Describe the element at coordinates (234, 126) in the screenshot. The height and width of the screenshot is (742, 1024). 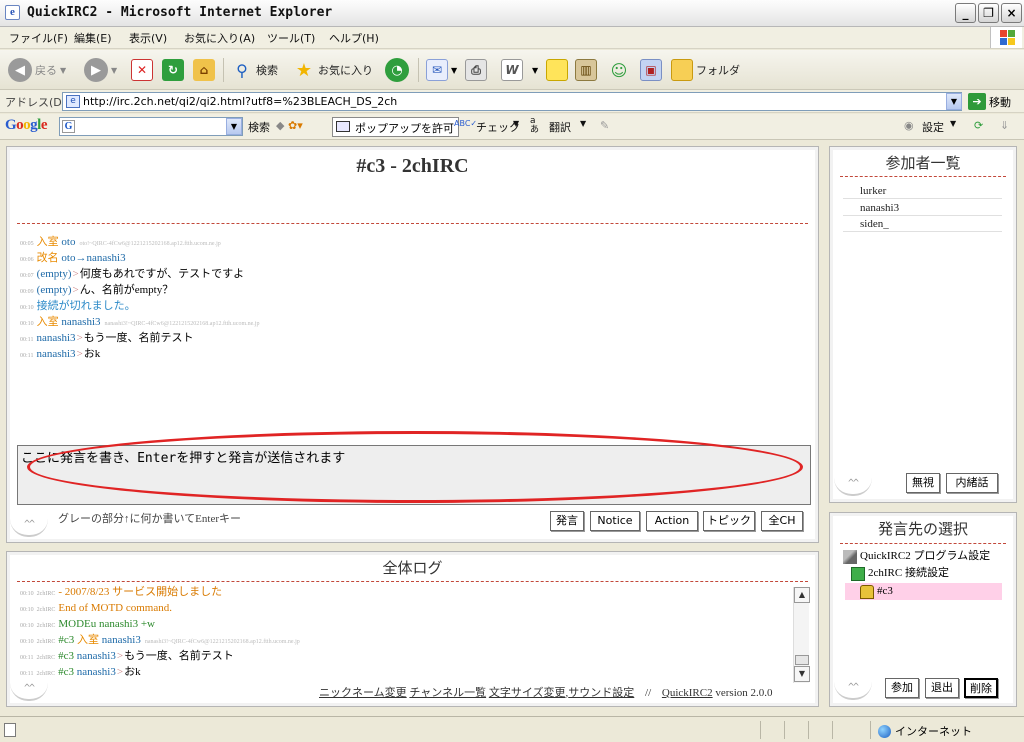
I see `google-search-dropdown: ▼` at that location.